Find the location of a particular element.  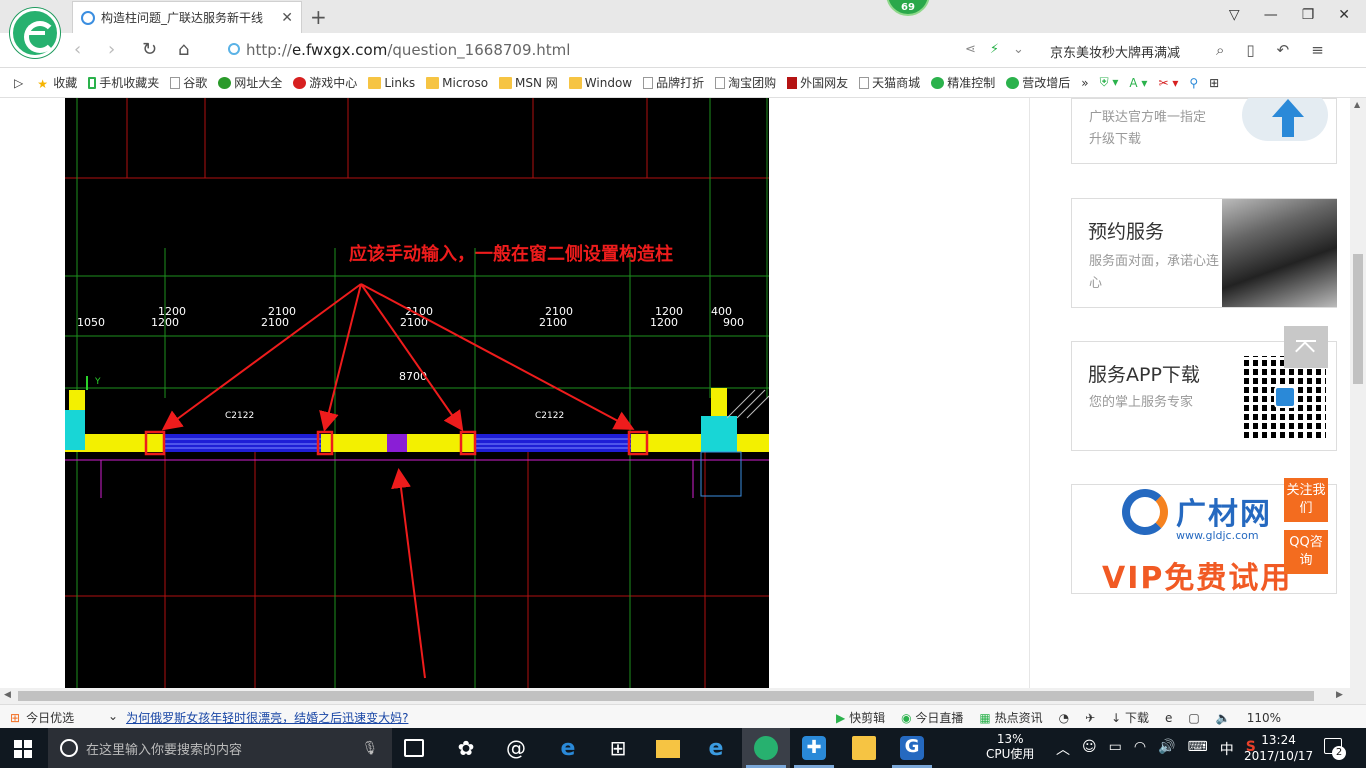

volume-icon: 🔈 is located at coordinates (1223, 718).